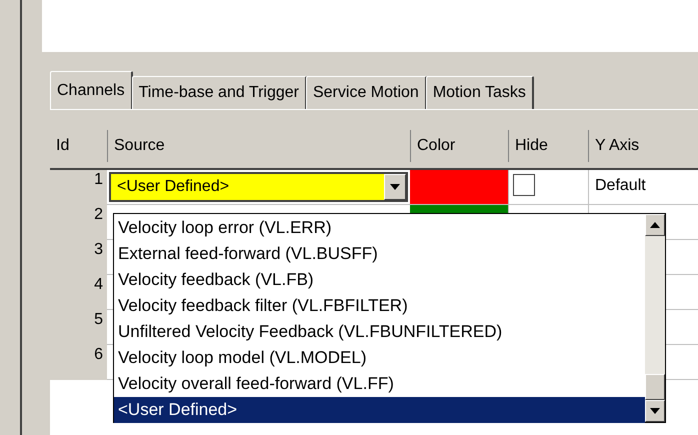  I want to click on dropdown-item: Velocity loop model (VL.MODEL), so click(379, 358).